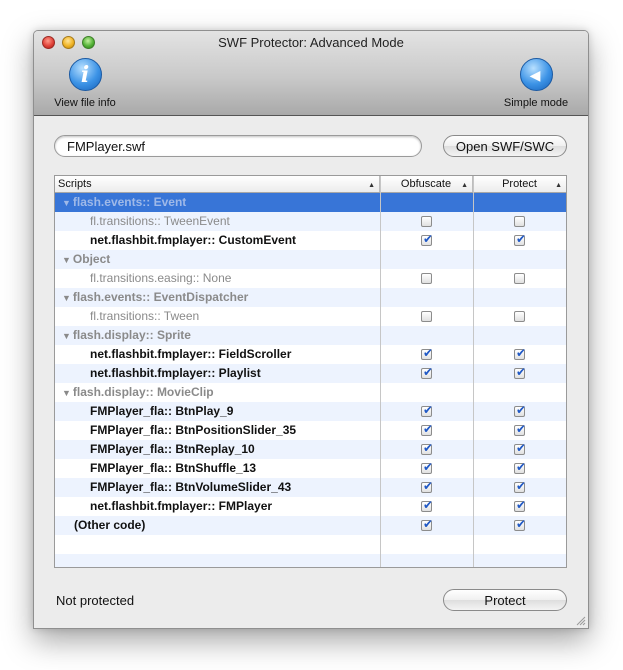 This screenshot has width=623, height=670. Describe the element at coordinates (161, 278) in the screenshot. I see `script-name: fl.transitions.easing:: None` at that location.